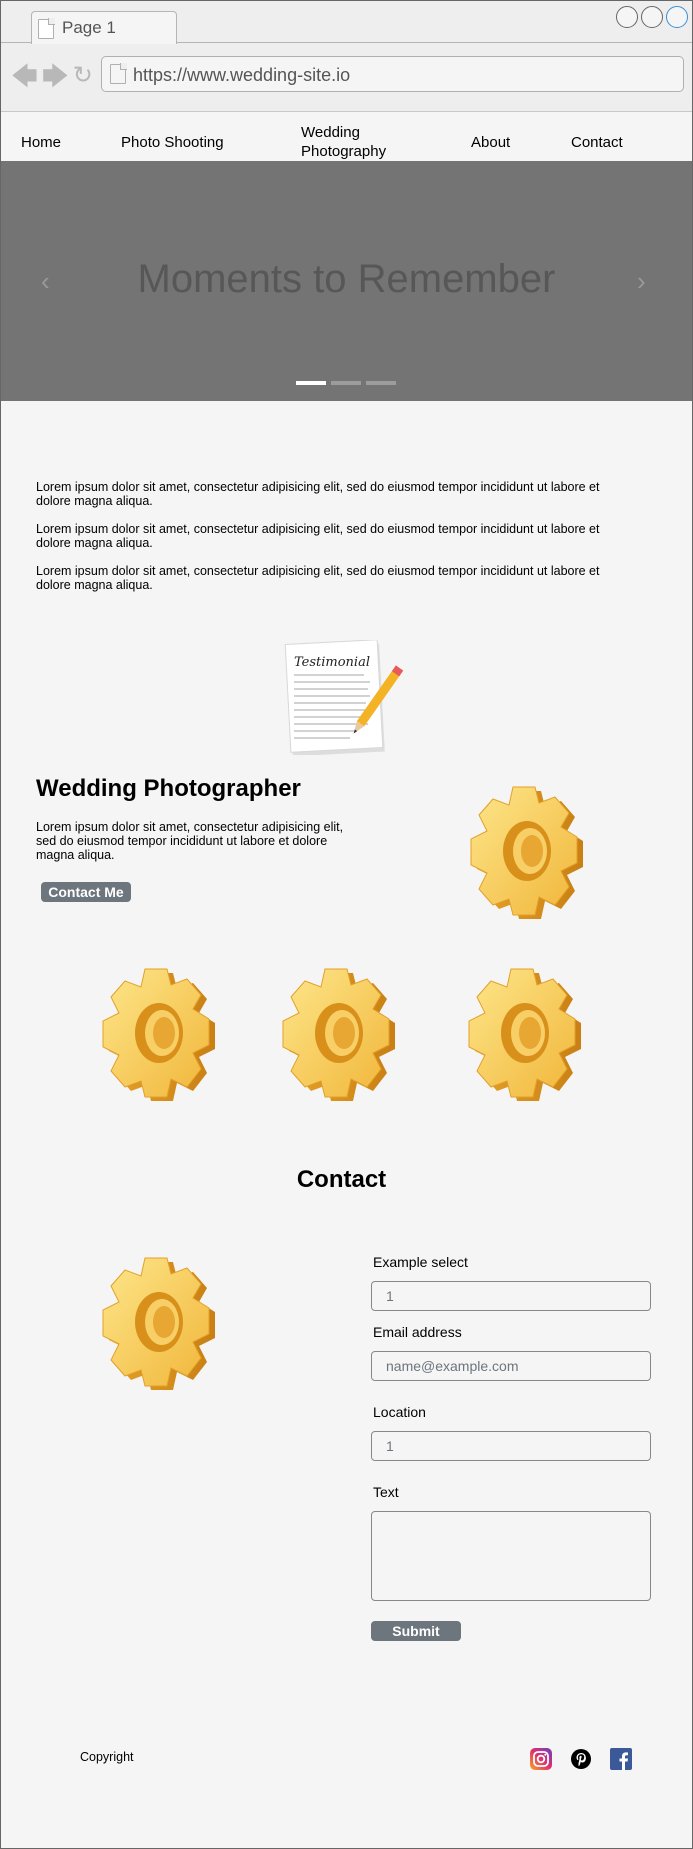 Image resolution: width=693 pixels, height=1849 pixels. I want to click on nav-photo-shooting: Photo Shooting, so click(172, 142).